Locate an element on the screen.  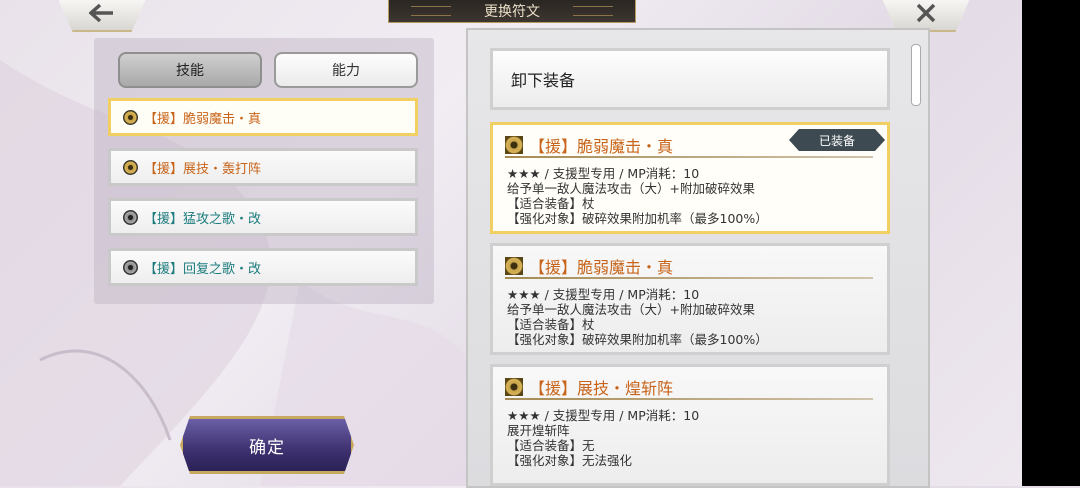
tab-ability-label: 能力 is located at coordinates (346, 71).